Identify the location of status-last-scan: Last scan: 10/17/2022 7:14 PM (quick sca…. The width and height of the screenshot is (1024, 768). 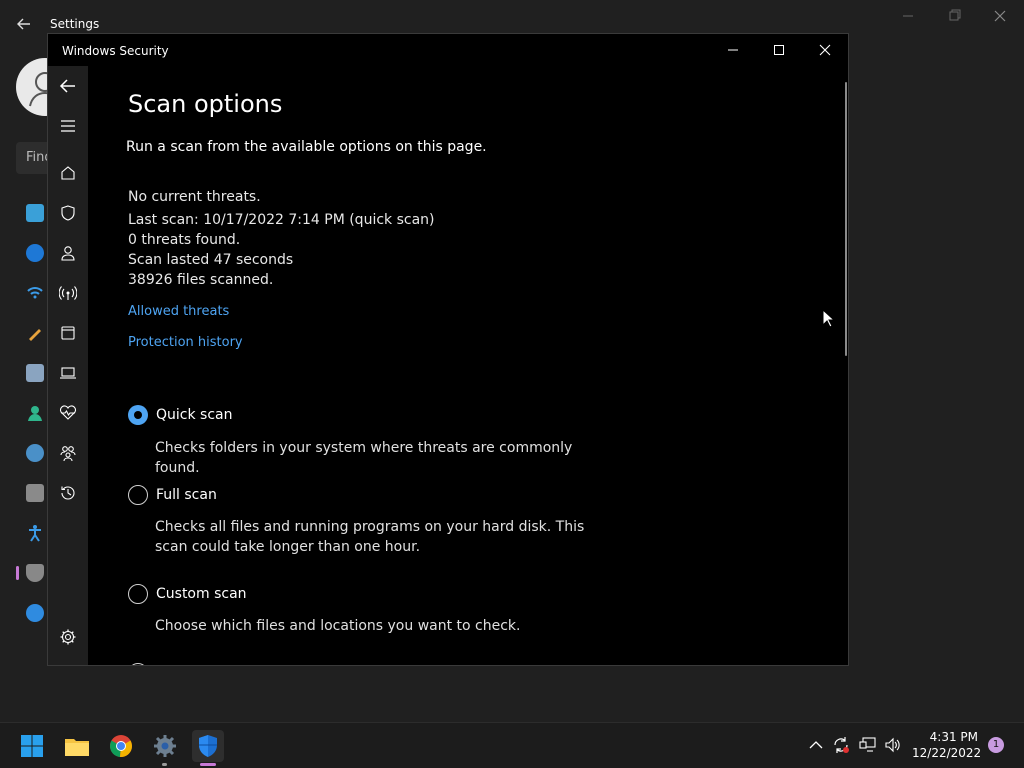
(281, 220).